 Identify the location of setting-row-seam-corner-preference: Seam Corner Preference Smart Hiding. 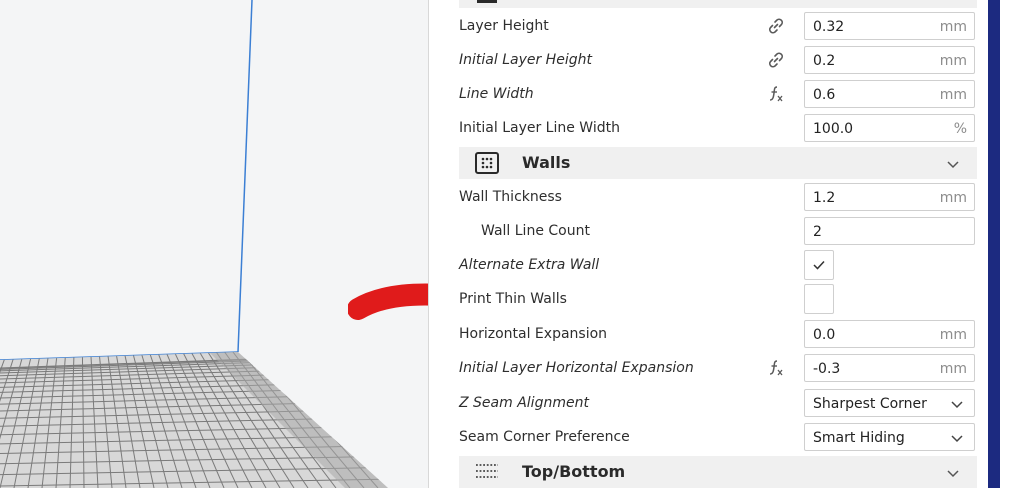
(719, 437).